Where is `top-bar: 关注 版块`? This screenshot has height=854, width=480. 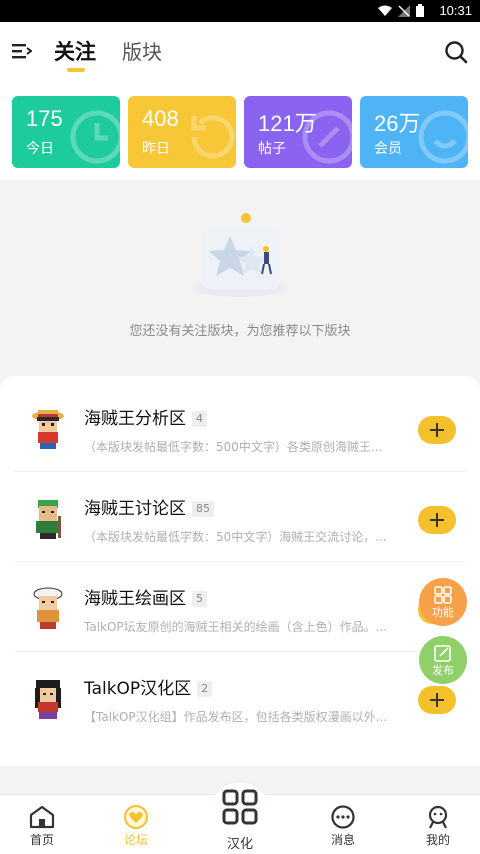
top-bar: 关注 版块 is located at coordinates (240, 53).